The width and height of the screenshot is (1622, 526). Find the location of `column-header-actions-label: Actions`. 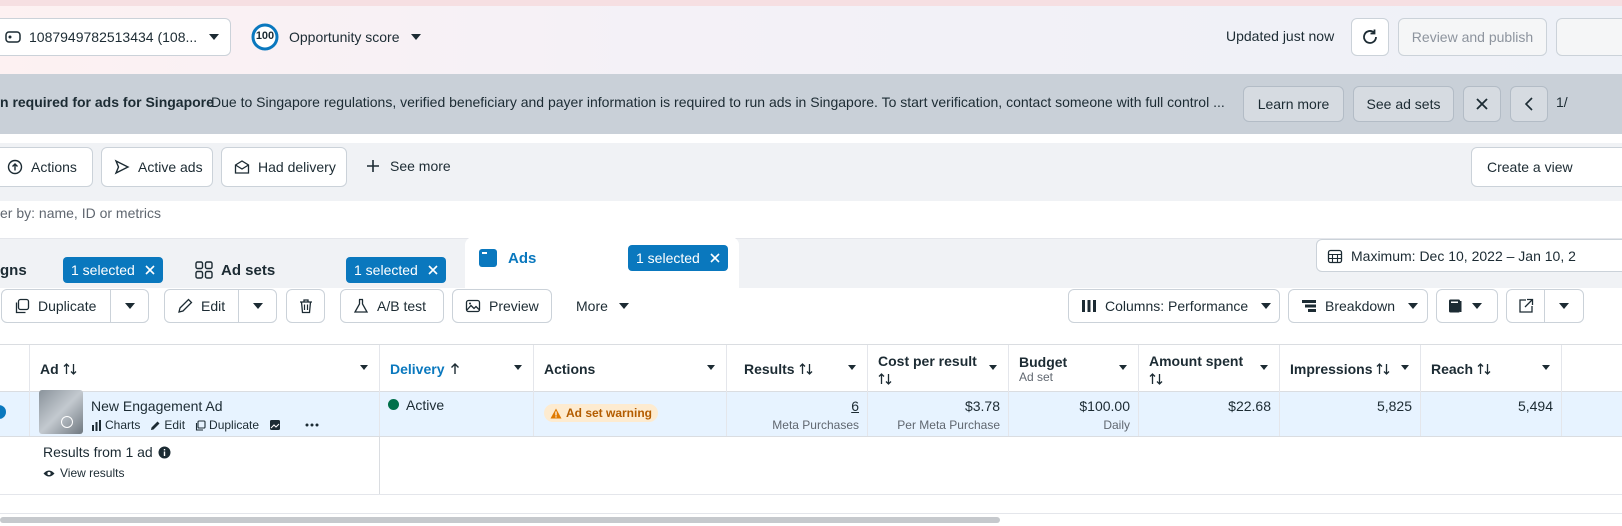

column-header-actions-label: Actions is located at coordinates (570, 368).